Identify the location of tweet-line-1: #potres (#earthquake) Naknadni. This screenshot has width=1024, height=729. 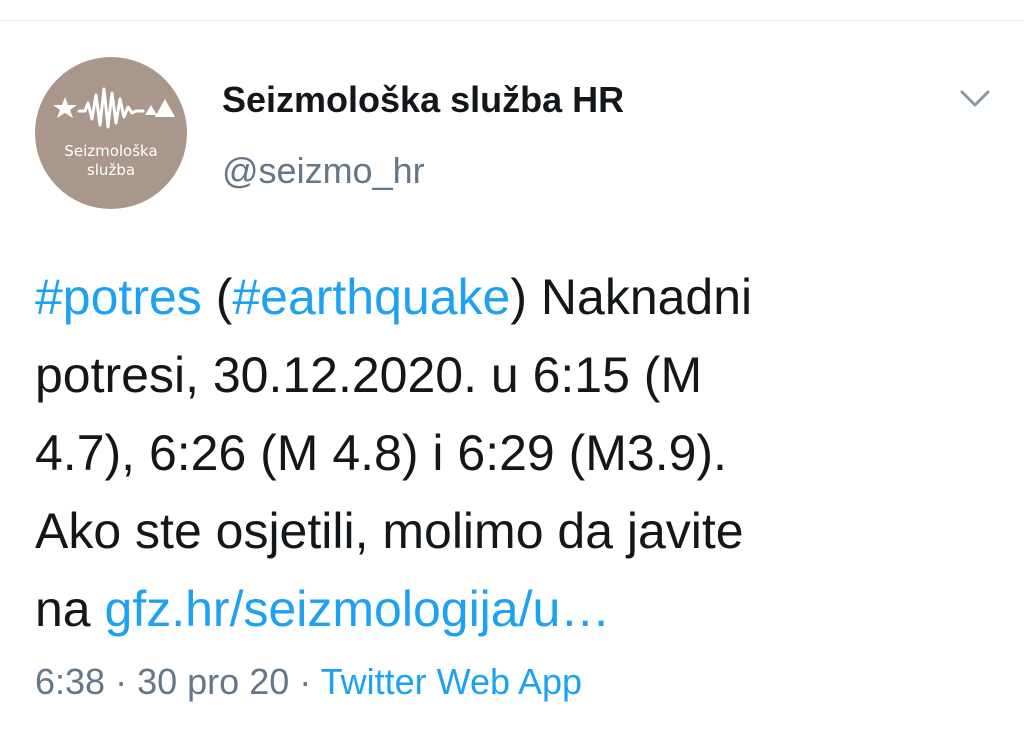
(515, 297).